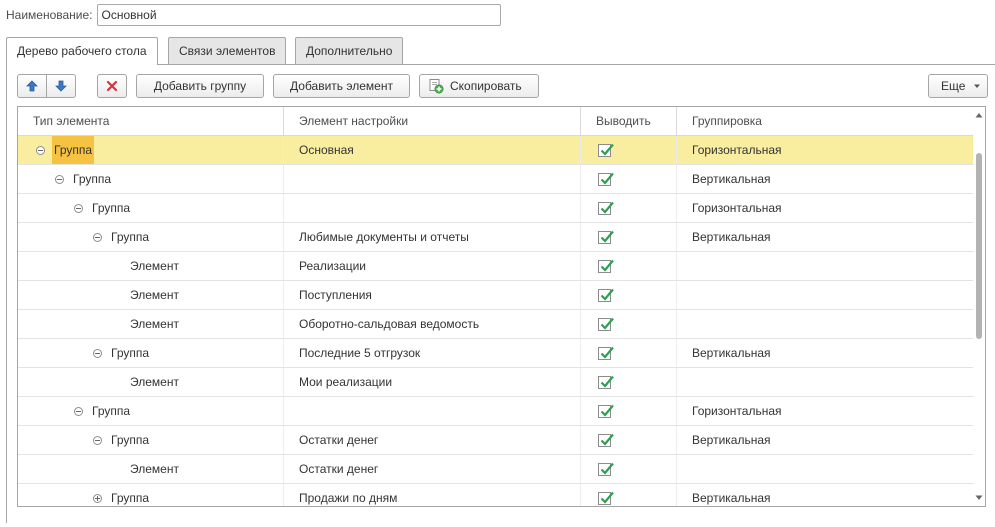 The image size is (995, 527). I want to click on table-row: Группа Вертикальная, so click(495, 179).